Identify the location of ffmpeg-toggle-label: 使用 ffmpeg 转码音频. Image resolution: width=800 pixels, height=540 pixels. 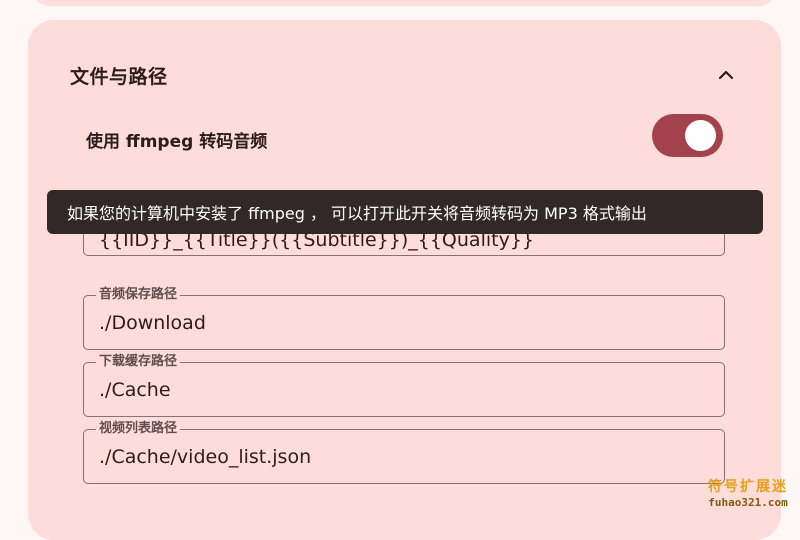
(177, 142).